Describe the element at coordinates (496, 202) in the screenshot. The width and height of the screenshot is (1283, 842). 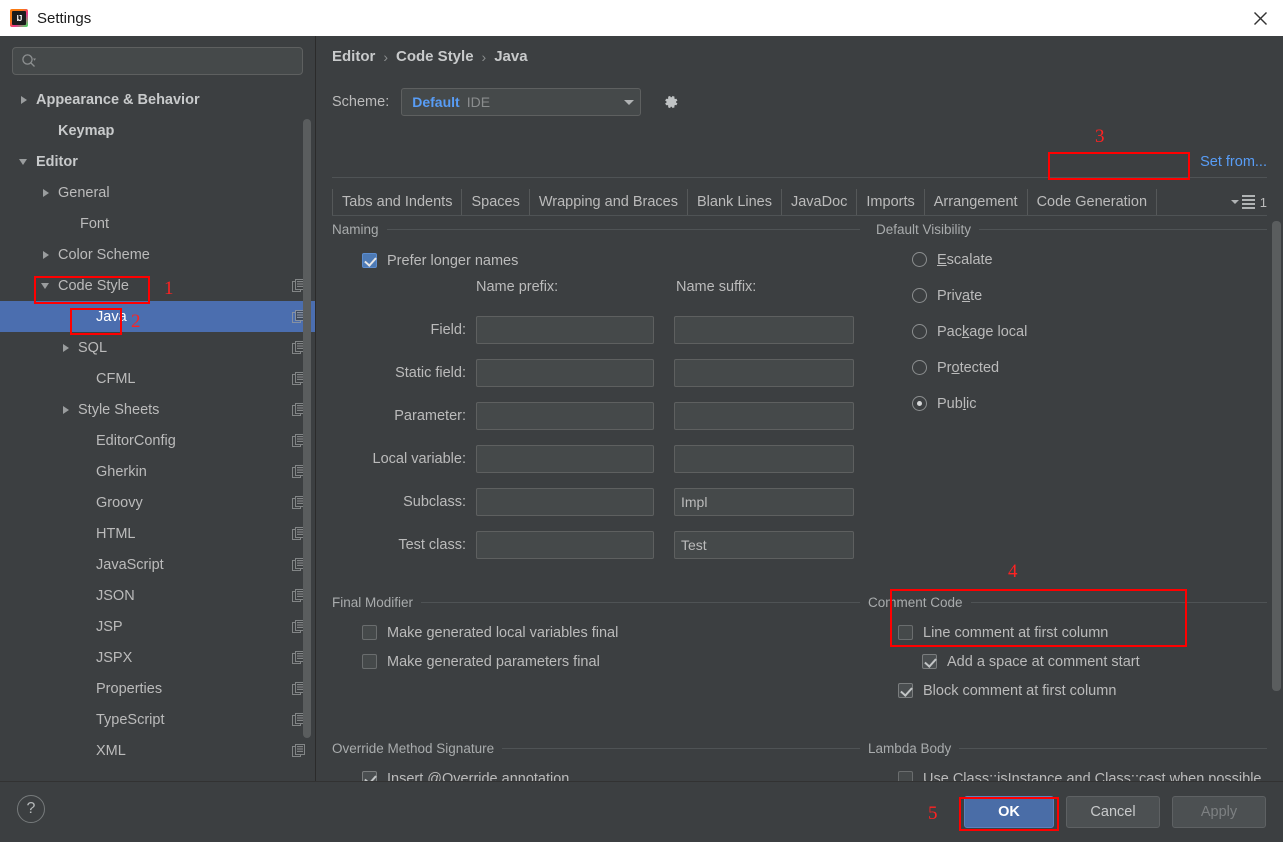
I see `tab-spaces: Spaces` at that location.